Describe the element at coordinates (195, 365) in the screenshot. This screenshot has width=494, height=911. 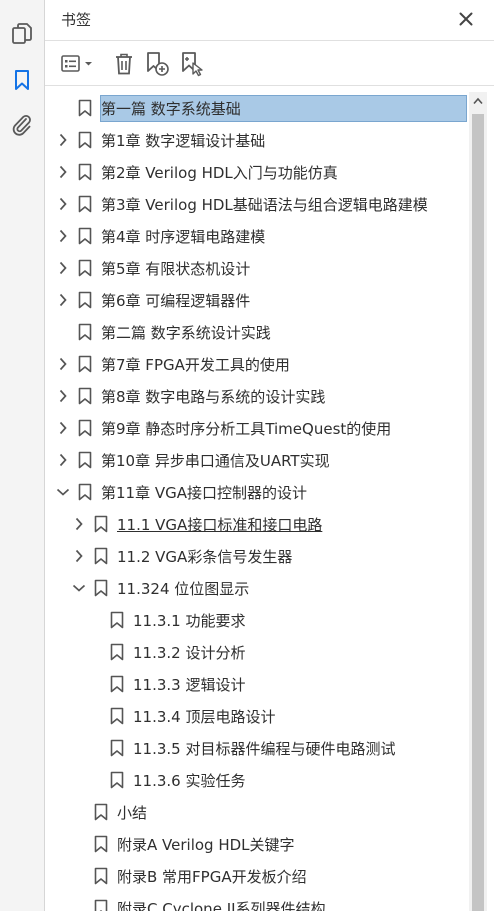
I see `bookmark-label: 第7章 FPGA开发工具的使用` at that location.